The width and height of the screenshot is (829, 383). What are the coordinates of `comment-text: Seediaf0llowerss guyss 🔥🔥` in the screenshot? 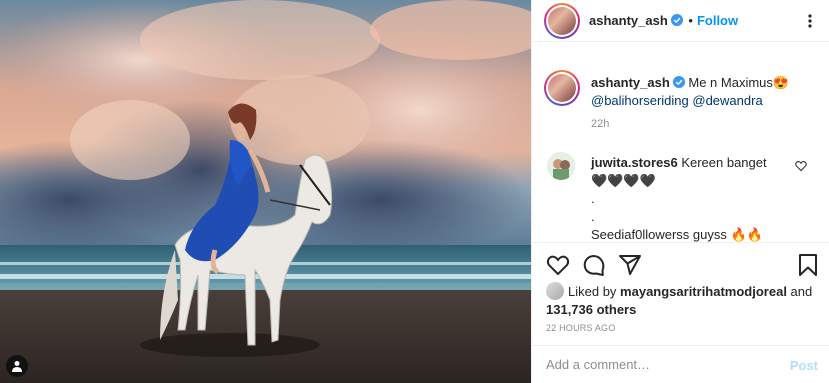 It's located at (677, 234).